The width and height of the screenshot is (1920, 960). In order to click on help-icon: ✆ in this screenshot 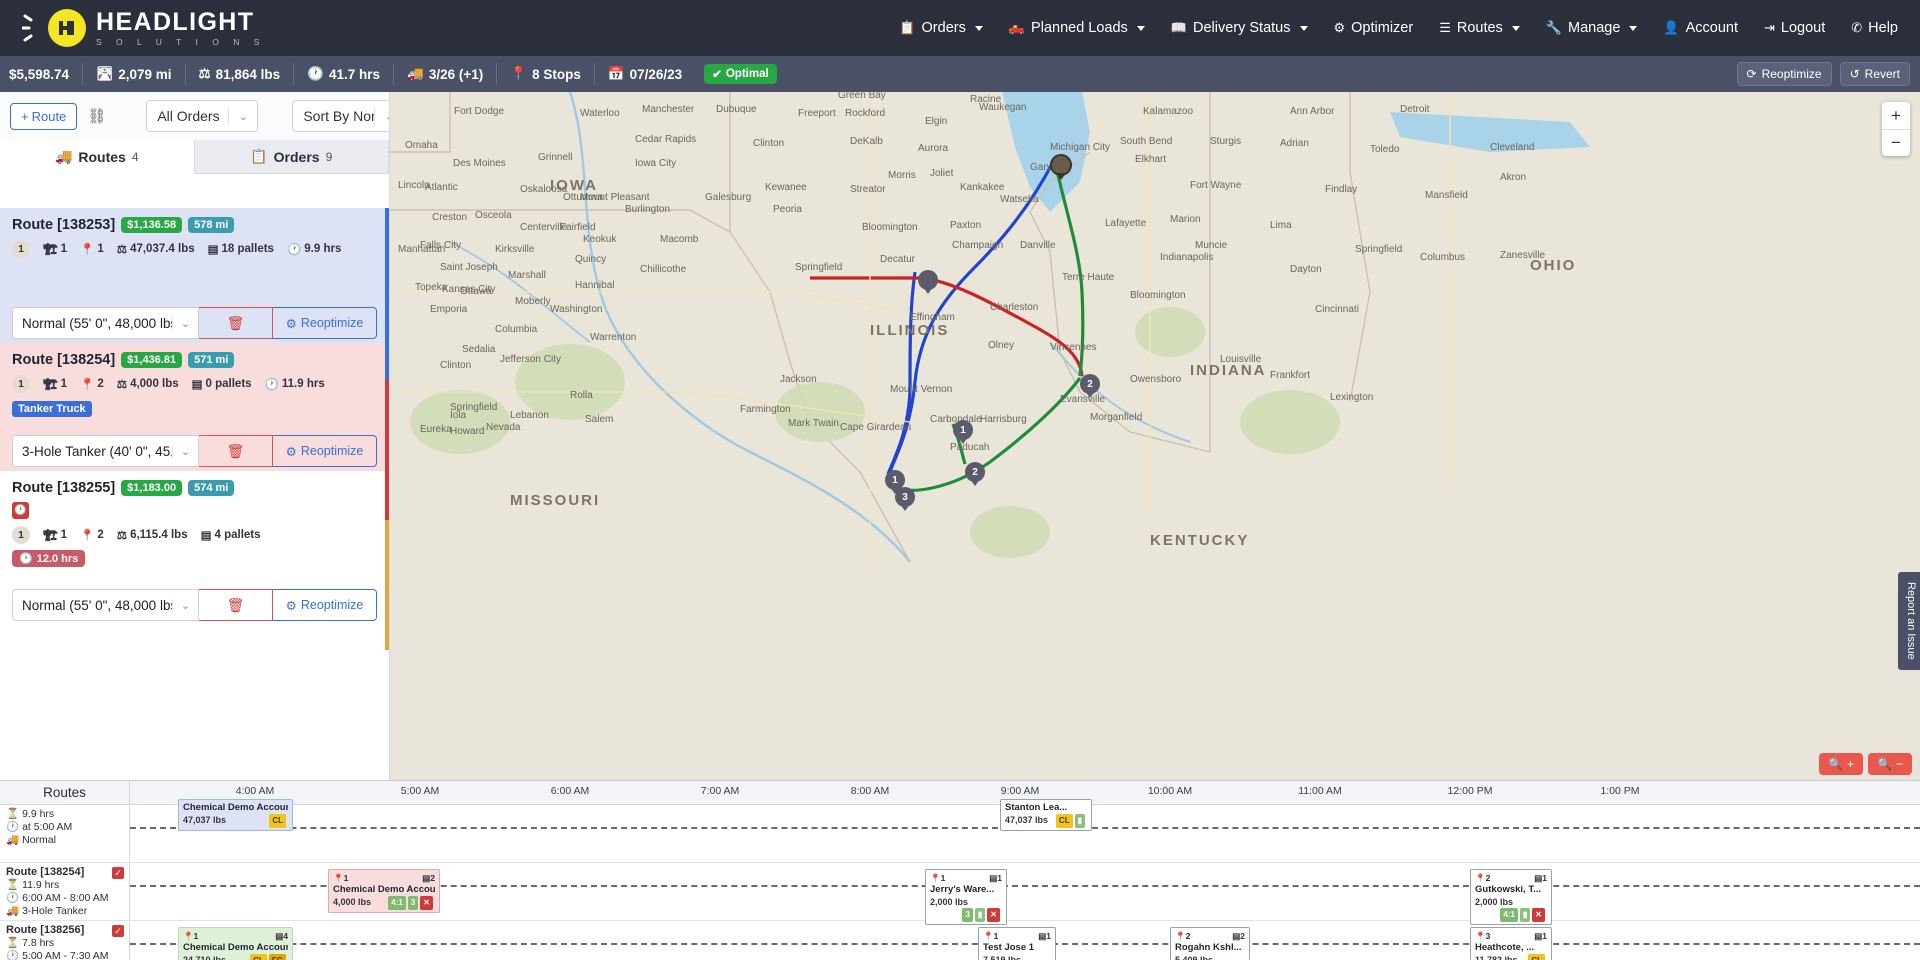, I will do `click(1857, 27)`.